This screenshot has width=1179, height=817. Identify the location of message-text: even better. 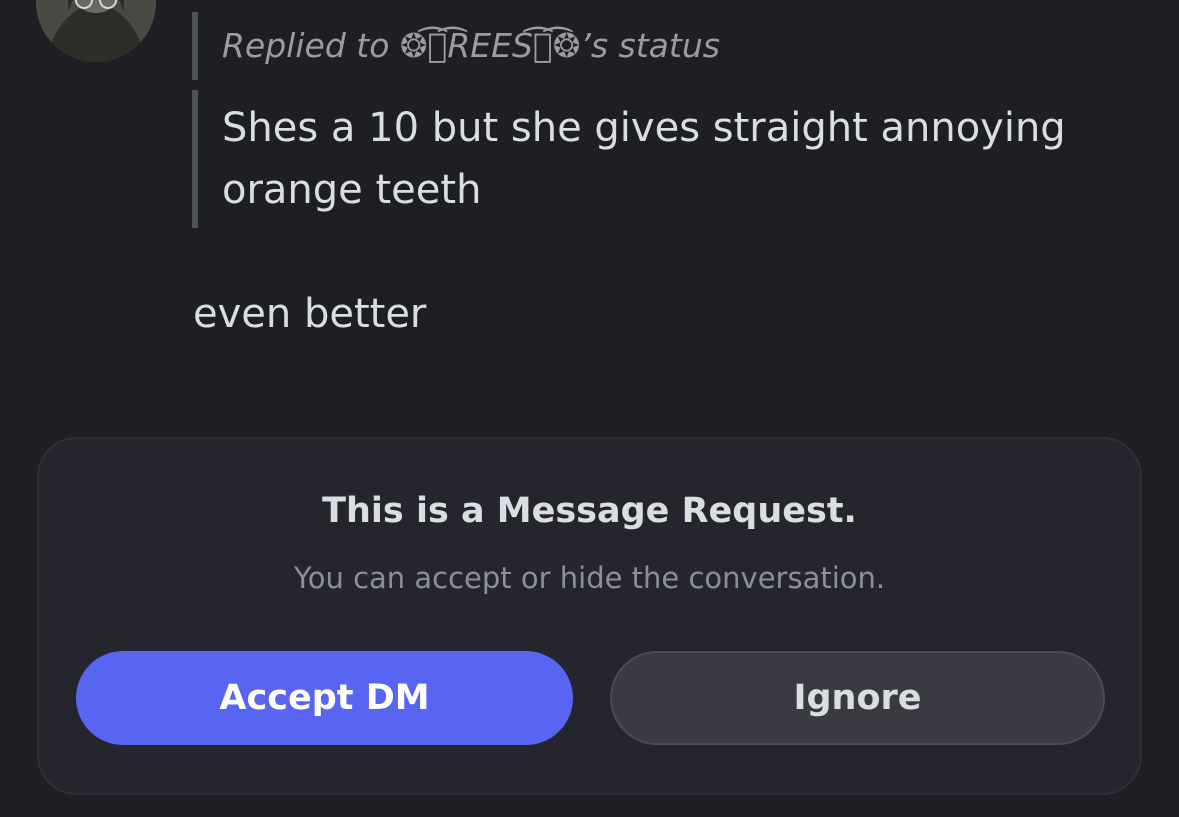
(310, 314).